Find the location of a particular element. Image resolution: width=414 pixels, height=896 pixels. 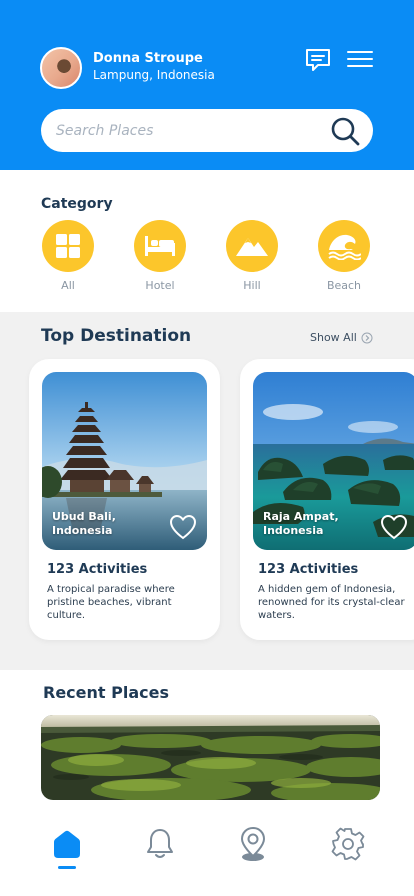

search-bar is located at coordinates (207, 130).